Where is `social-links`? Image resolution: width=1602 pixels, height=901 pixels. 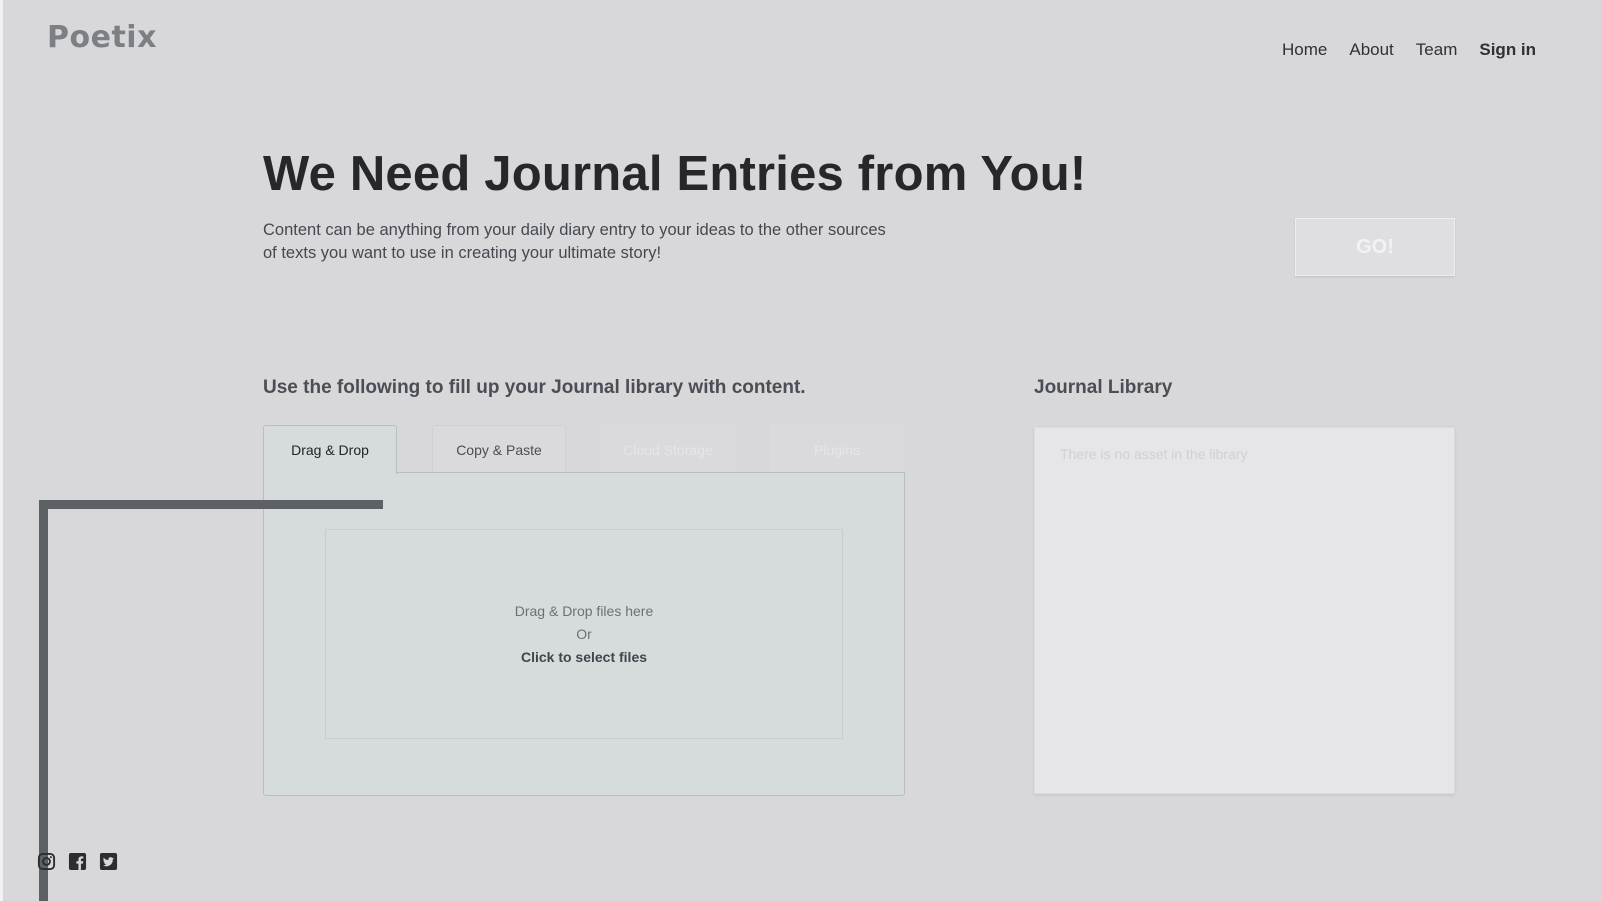 social-links is located at coordinates (77, 861).